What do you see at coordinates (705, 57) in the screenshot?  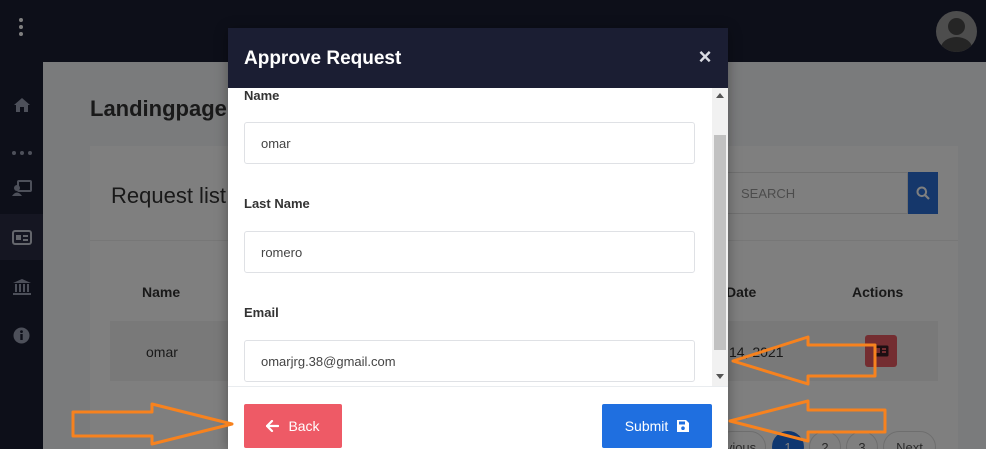 I see `close-icon: ×` at bounding box center [705, 57].